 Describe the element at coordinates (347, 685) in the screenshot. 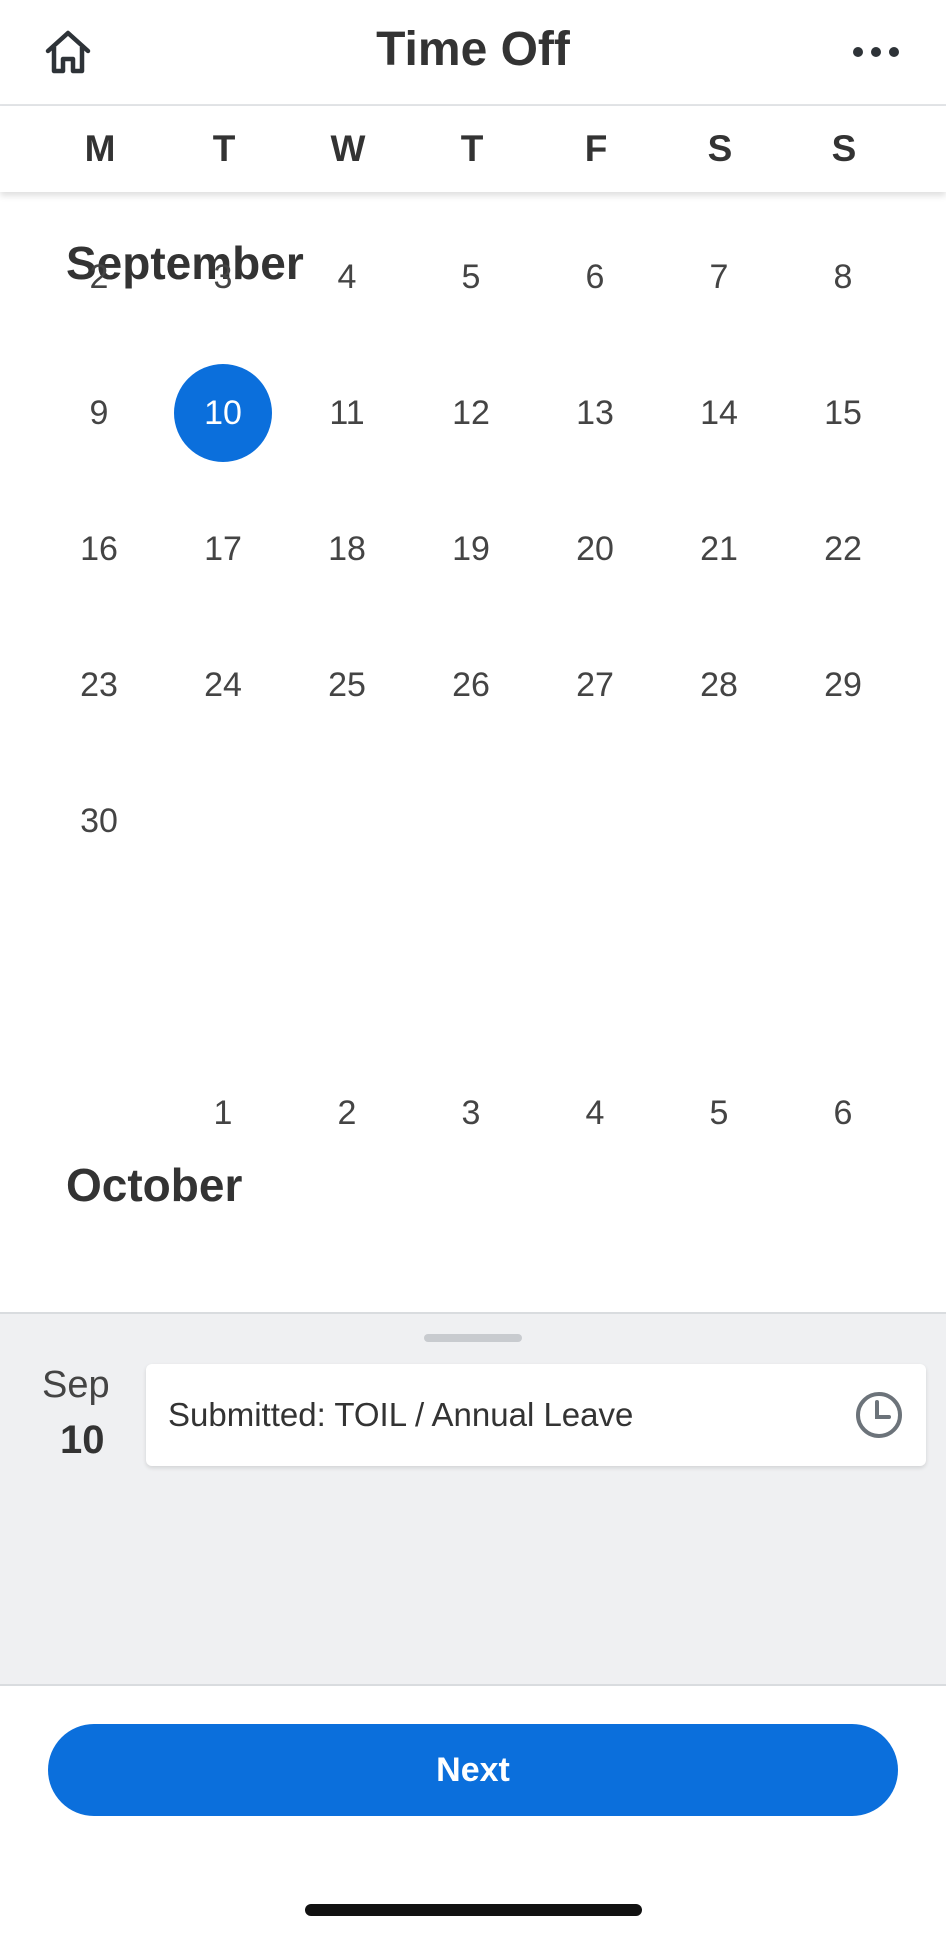

I see `day-cell: 25` at that location.